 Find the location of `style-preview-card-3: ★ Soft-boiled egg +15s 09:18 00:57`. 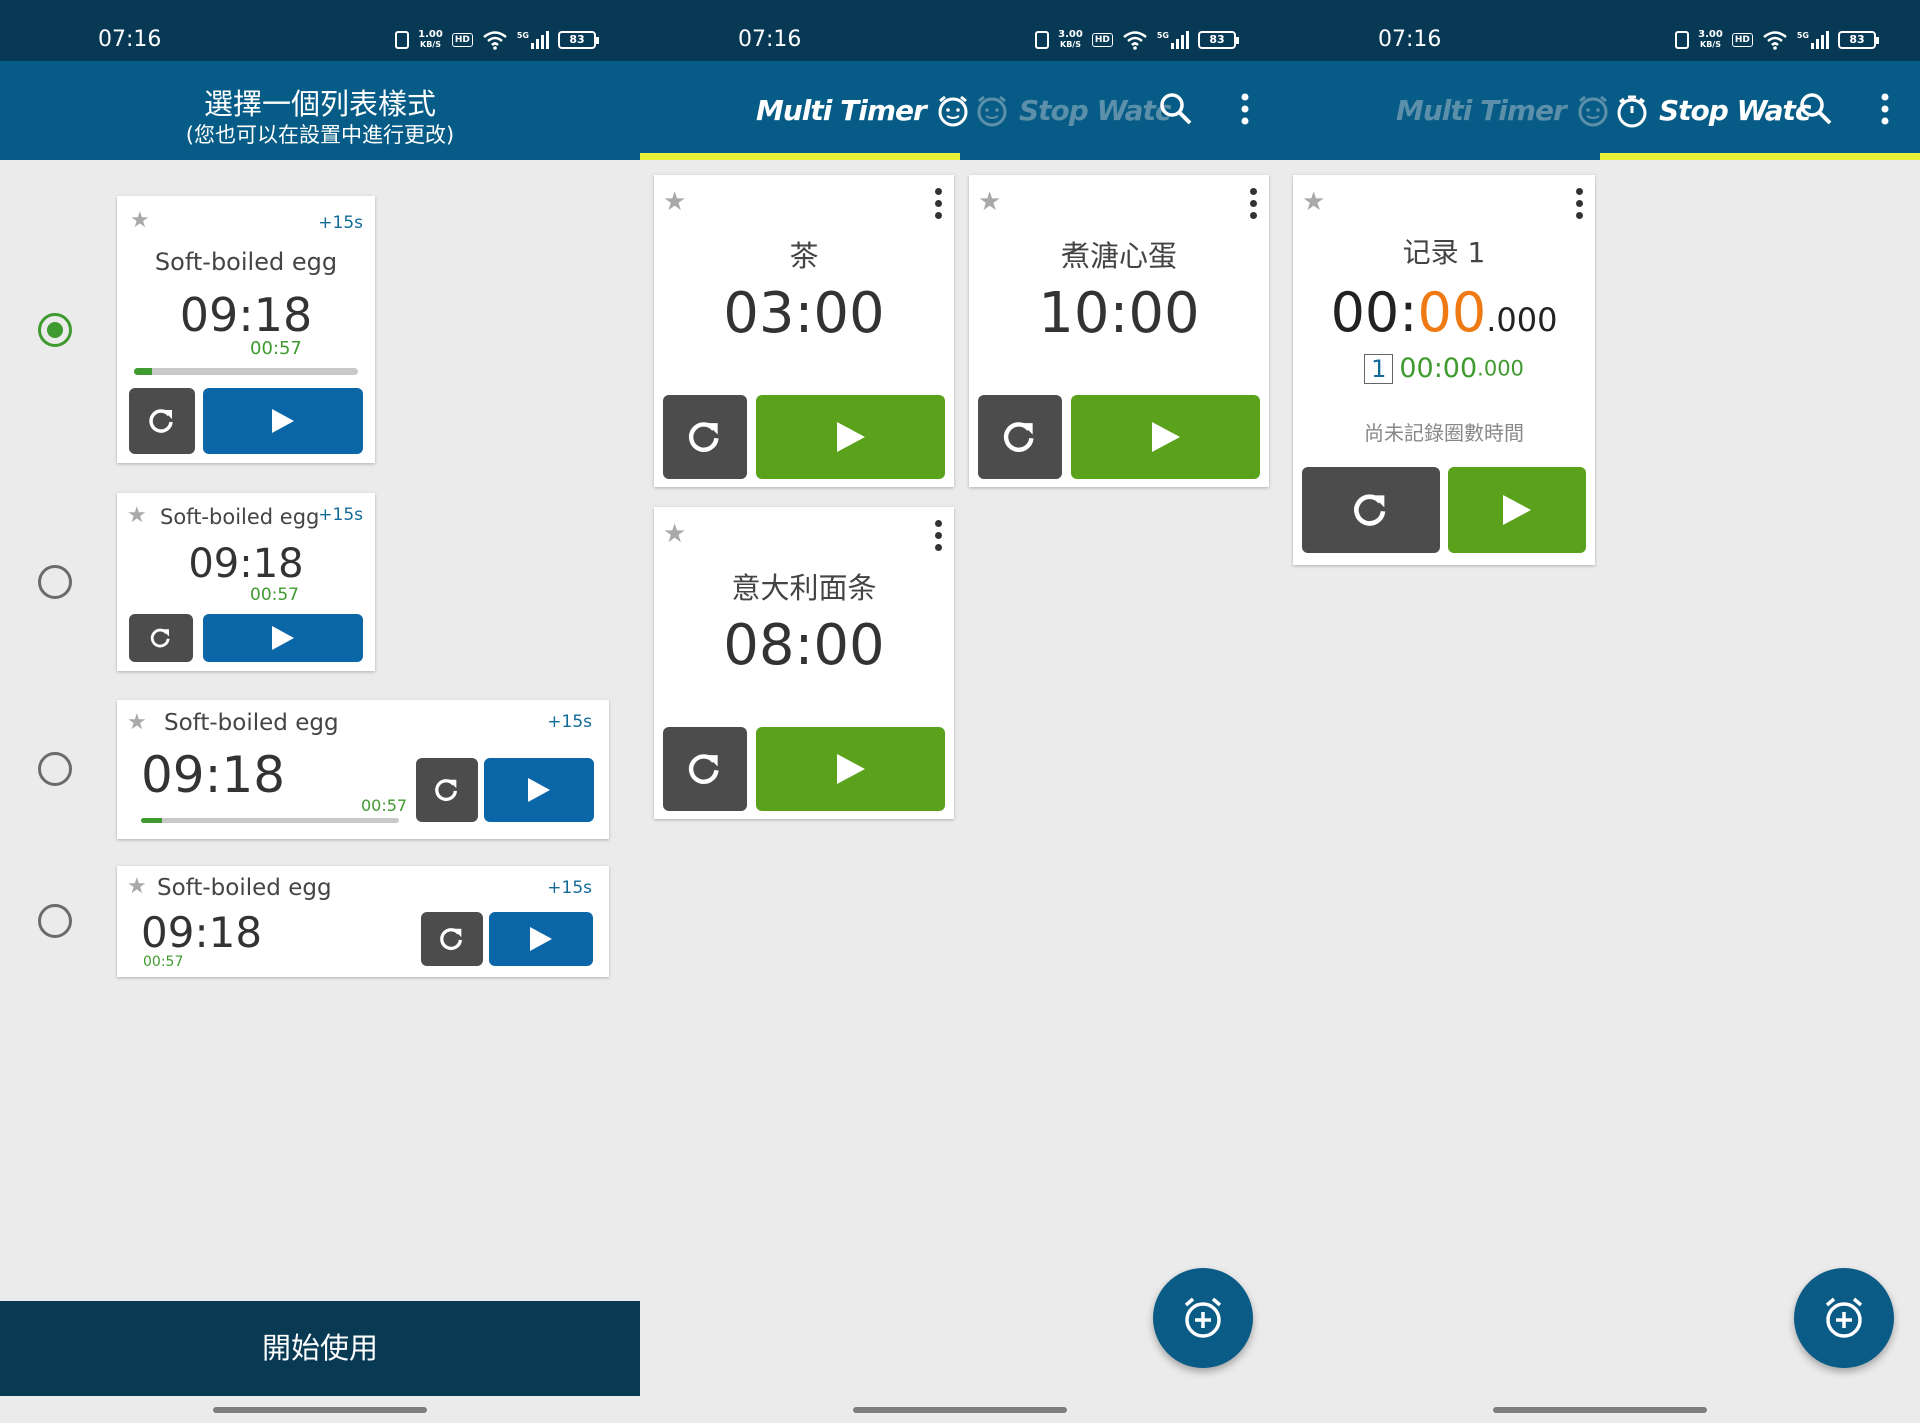

style-preview-card-3: ★ Soft-boiled egg +15s 09:18 00:57 is located at coordinates (363, 769).